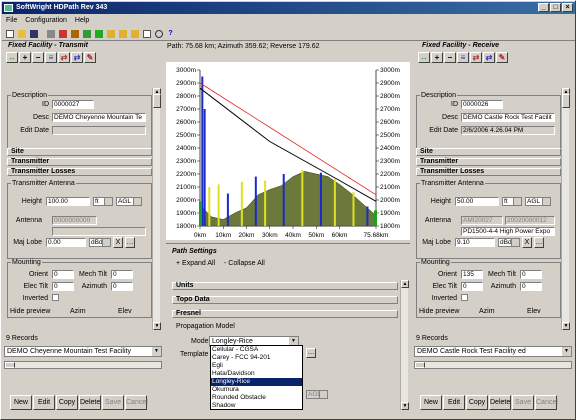  Describe the element at coordinates (83, 365) in the screenshot. I see `left-record-slider` at that location.